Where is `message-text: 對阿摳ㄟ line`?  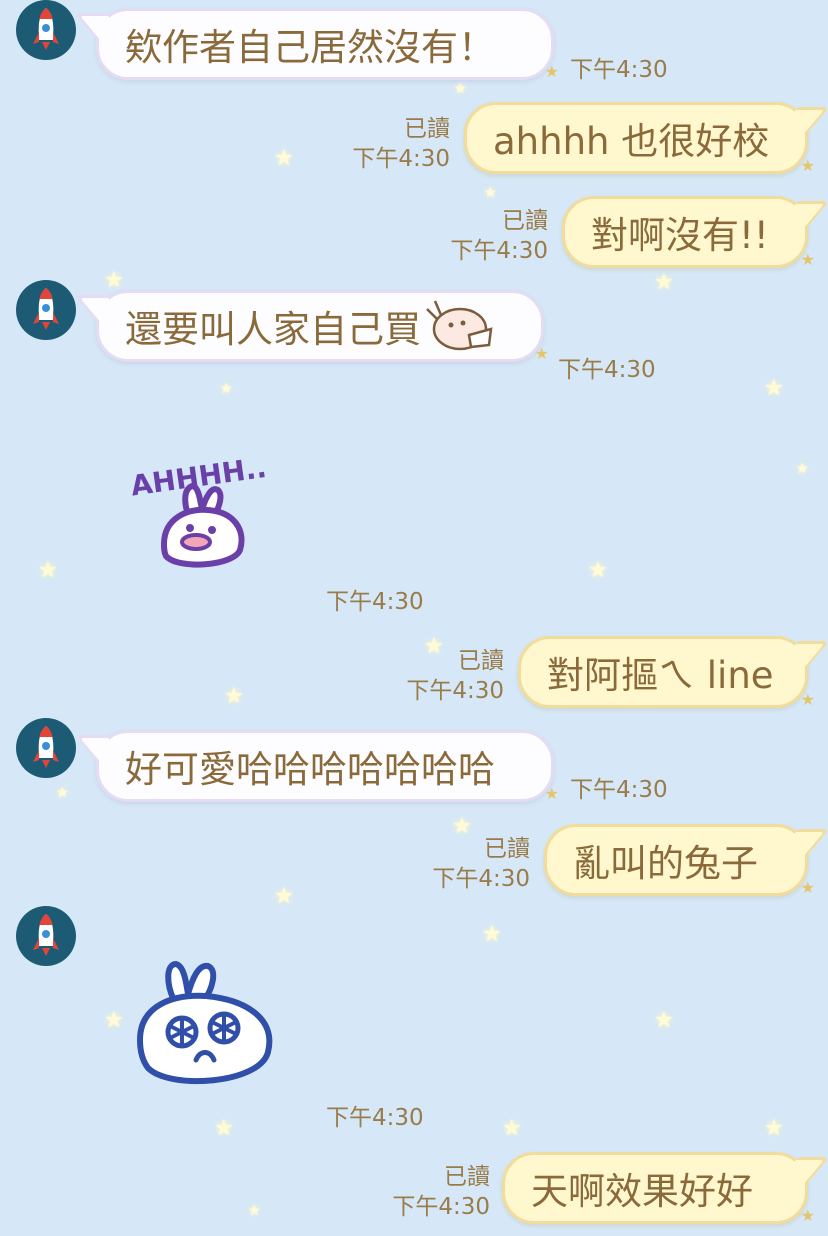
message-text: 對阿摳ㄟ line is located at coordinates (660, 675).